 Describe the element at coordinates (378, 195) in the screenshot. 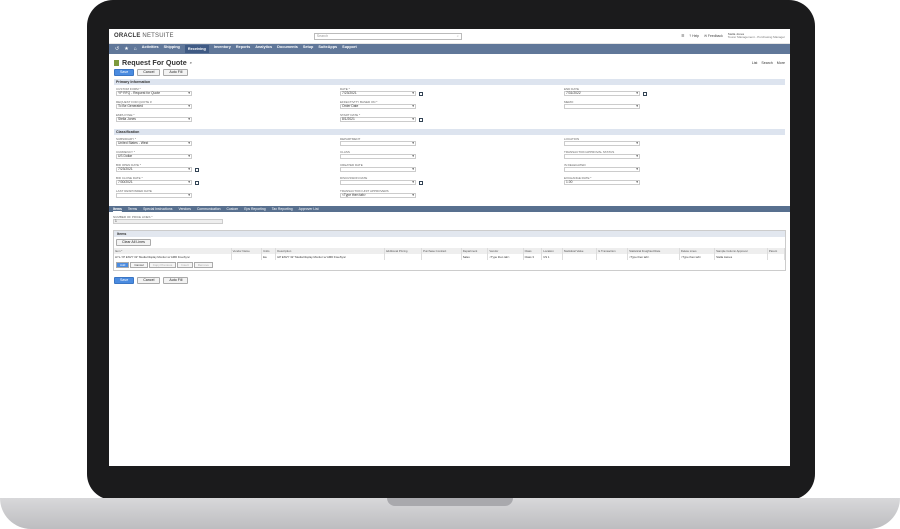

I see `field-input: <Type then tab>` at that location.